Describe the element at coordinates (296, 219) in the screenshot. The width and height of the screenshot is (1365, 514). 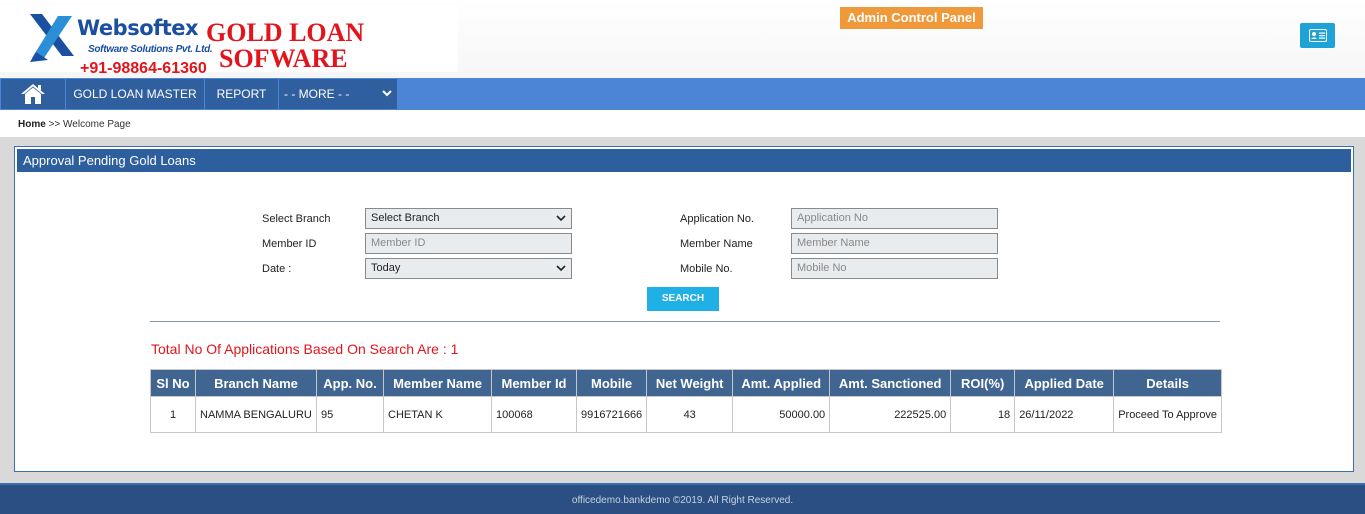
I see `branch-label: Select Branch` at that location.